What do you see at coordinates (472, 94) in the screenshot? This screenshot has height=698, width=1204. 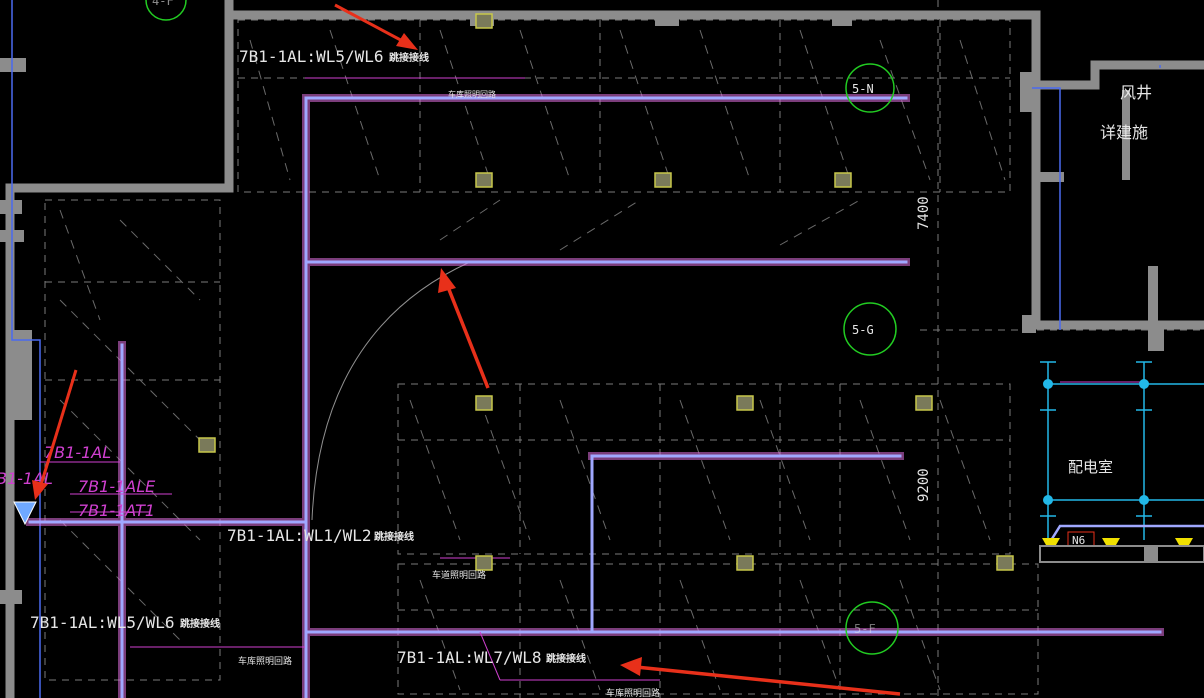 I see `label-garage-circuit-1: 车库照明回路` at bounding box center [472, 94].